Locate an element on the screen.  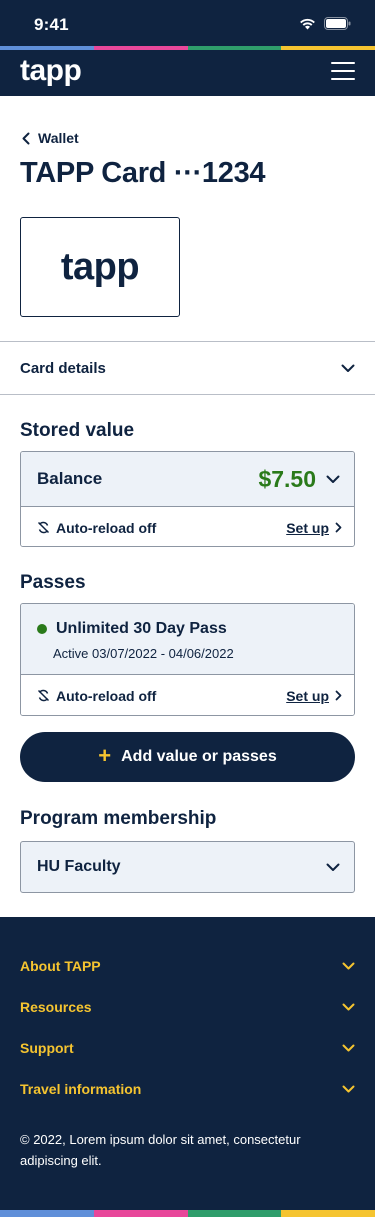
footer-item-resources: Resources is located at coordinates (187, 1007).